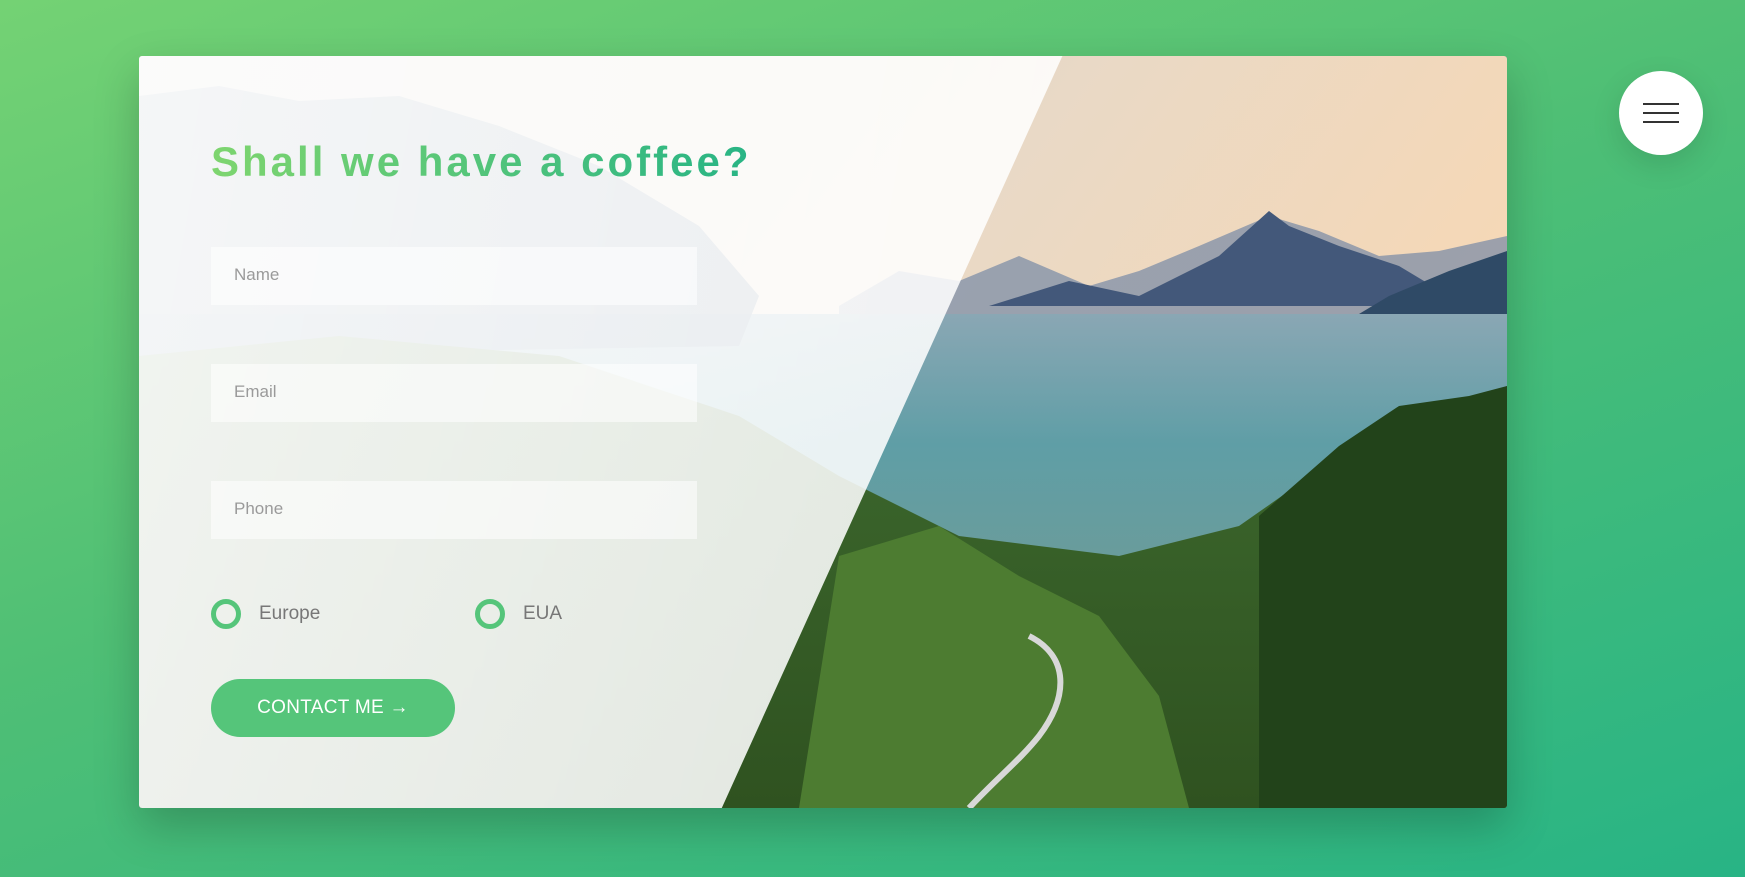 This screenshot has height=877, width=1745. I want to click on menu-button, so click(1661, 113).